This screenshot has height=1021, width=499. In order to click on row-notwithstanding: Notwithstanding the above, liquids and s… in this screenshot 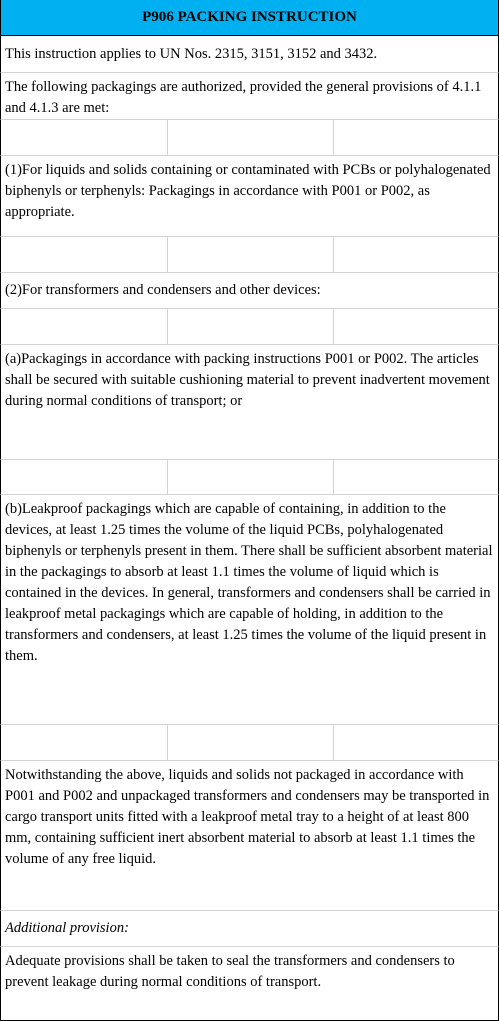, I will do `click(249, 836)`.